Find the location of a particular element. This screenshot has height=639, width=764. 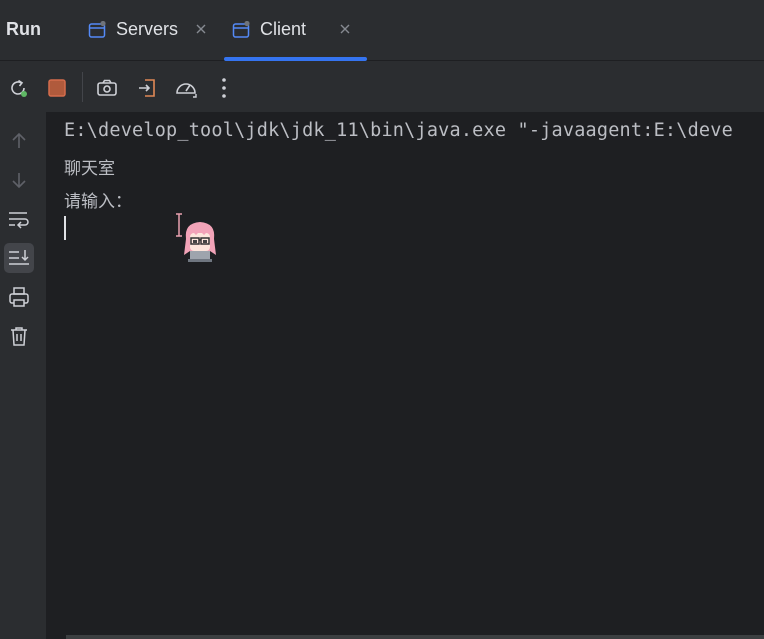

profiler-icon is located at coordinates (186, 90).